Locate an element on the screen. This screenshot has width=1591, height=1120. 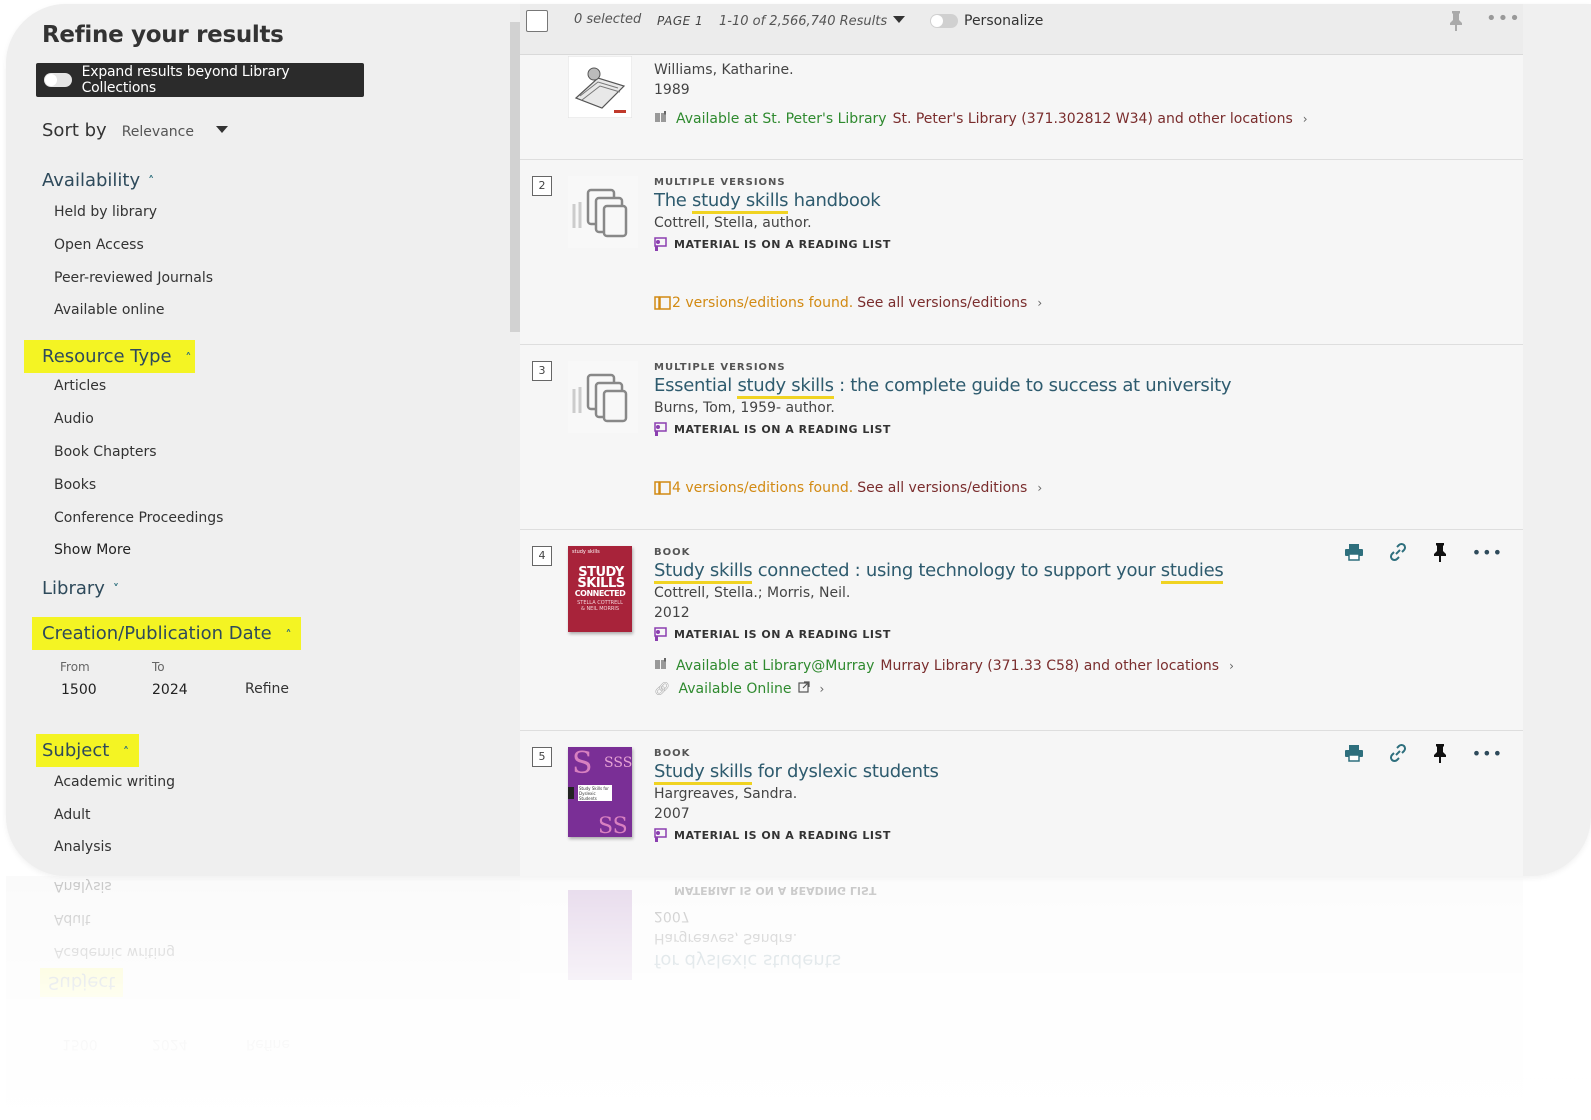
facet-heading-label: Availability is located at coordinates (91, 180).